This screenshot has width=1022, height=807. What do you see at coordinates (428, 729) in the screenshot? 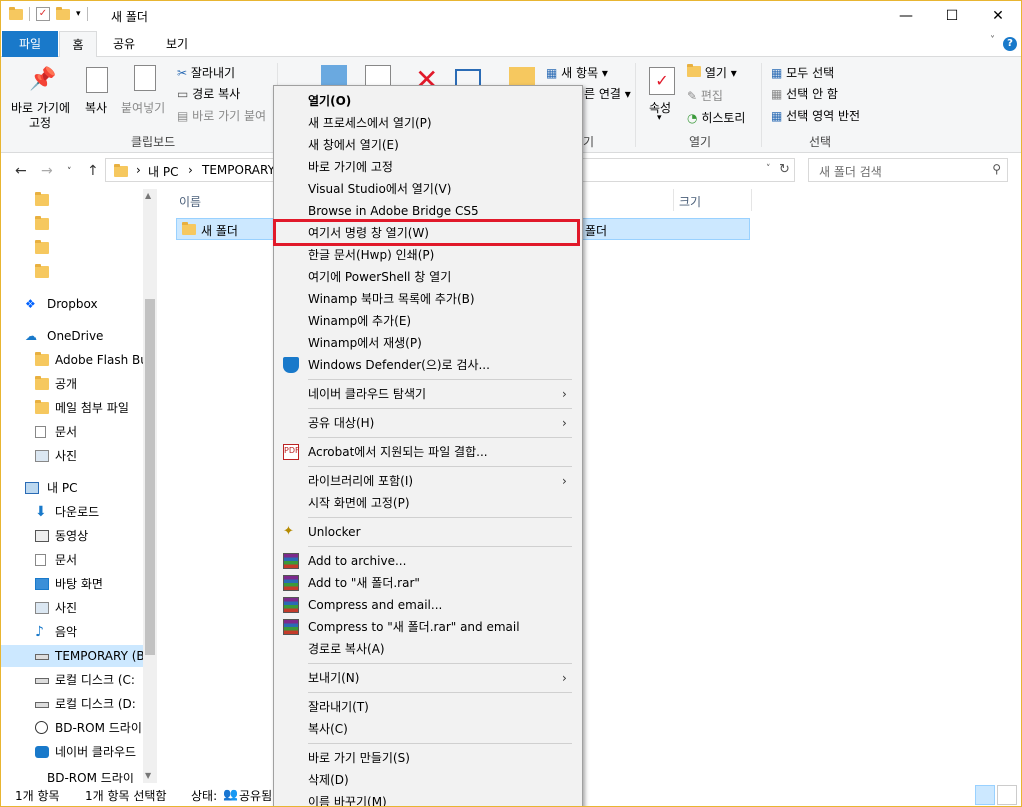
I see `menu-copy: 복사(C)` at bounding box center [428, 729].